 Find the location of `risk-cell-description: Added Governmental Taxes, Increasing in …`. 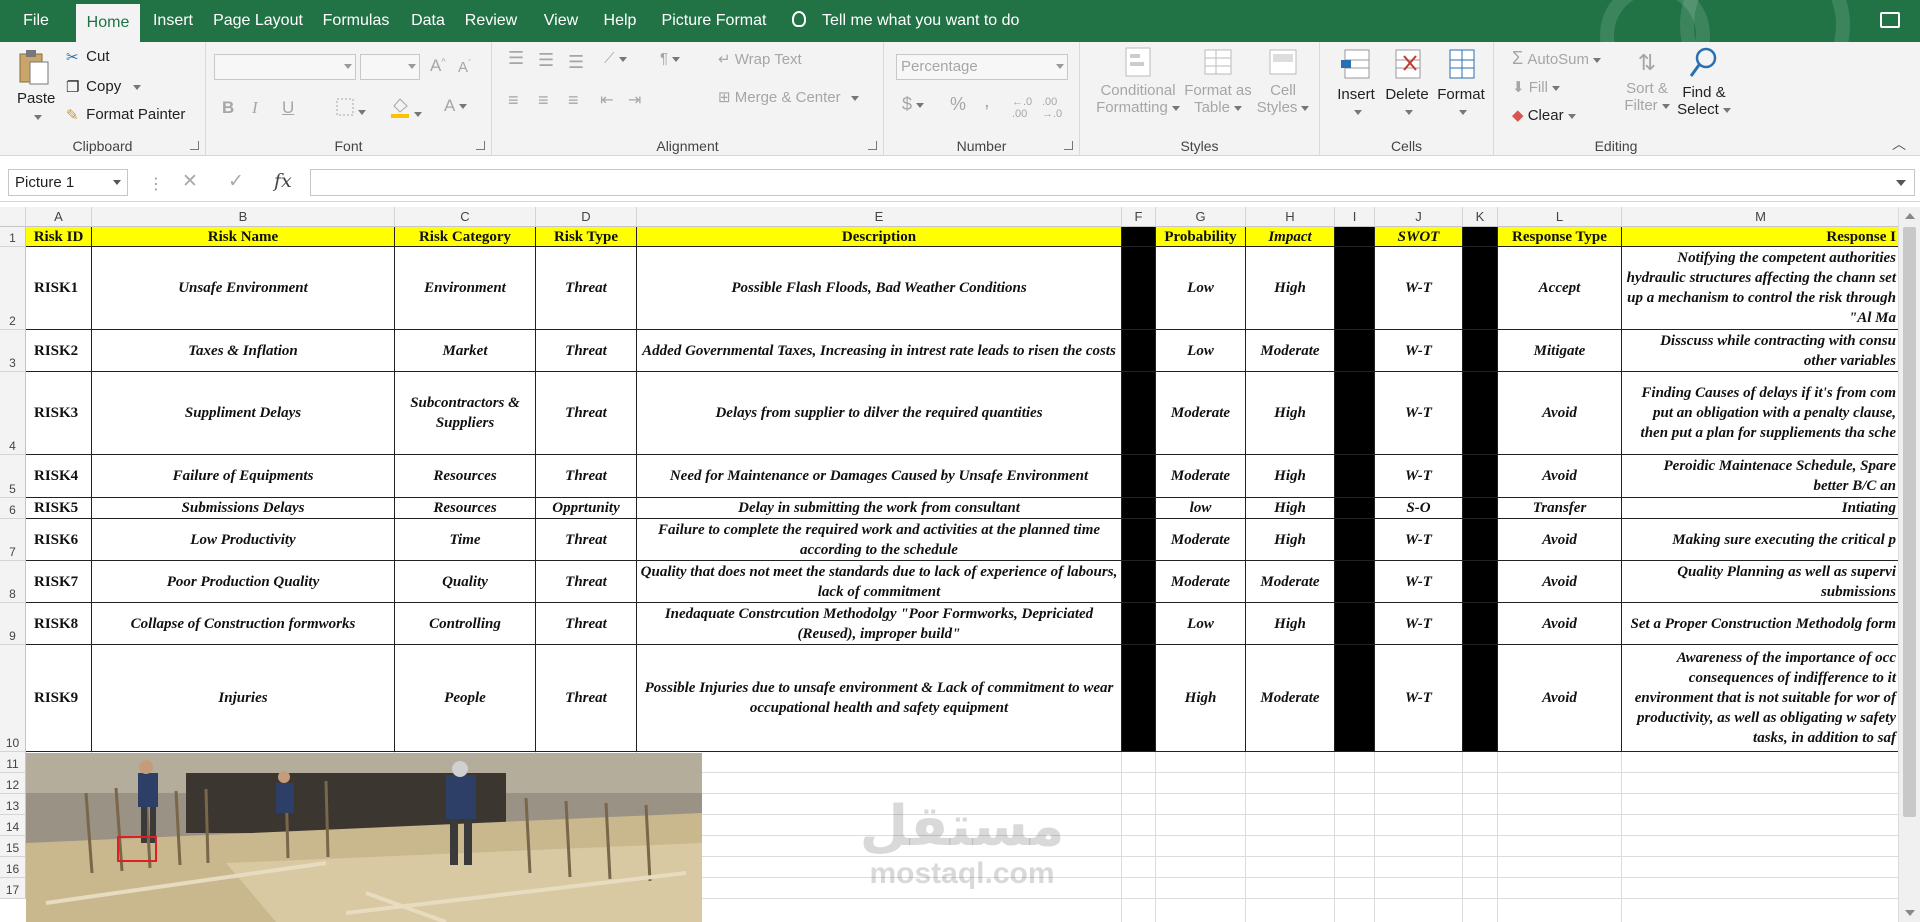

risk-cell-description: Added Governmental Taxes, Increasing in … is located at coordinates (879, 351).